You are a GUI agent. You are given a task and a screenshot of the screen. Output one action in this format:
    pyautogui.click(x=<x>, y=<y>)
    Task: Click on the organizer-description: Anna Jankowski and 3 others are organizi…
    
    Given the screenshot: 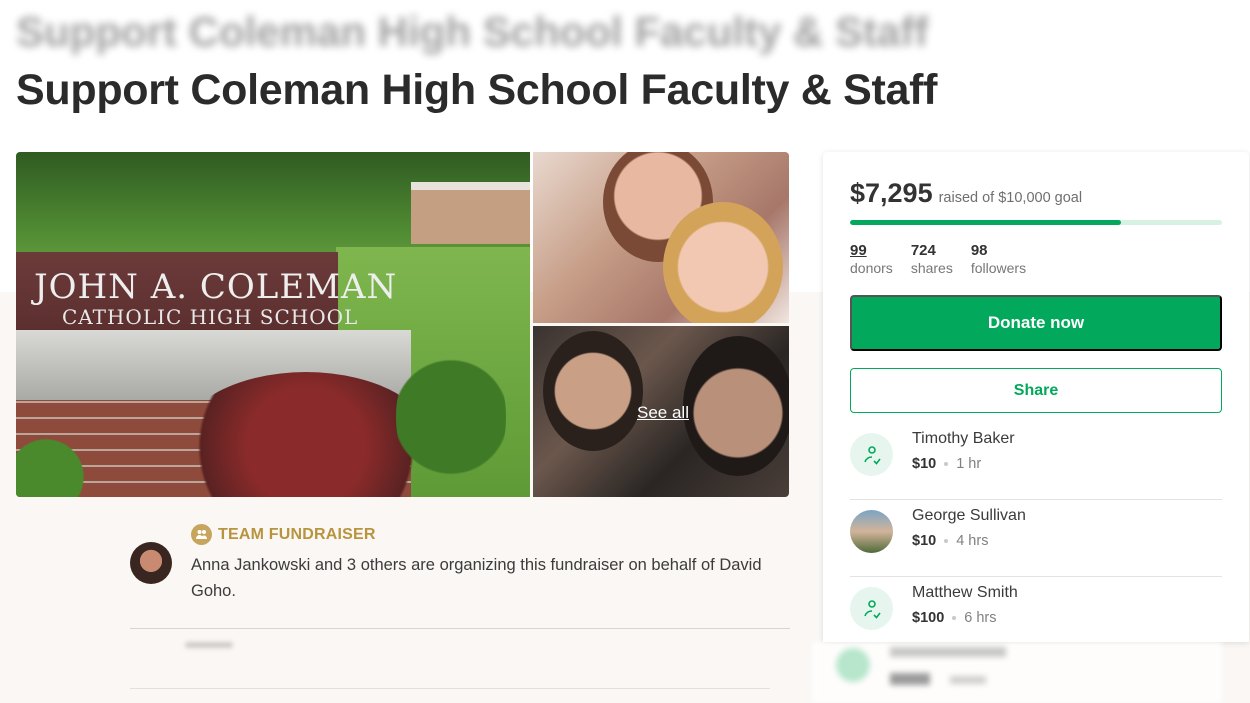 What is the action you would take?
    pyautogui.click(x=476, y=578)
    